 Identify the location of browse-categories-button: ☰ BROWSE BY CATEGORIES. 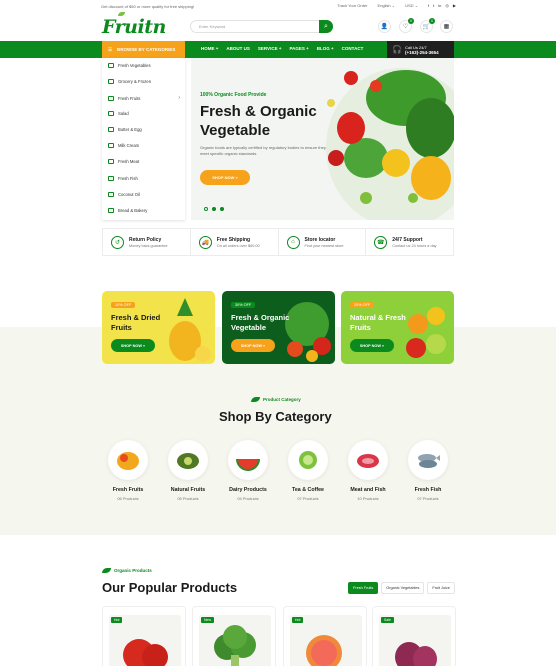
(143, 49).